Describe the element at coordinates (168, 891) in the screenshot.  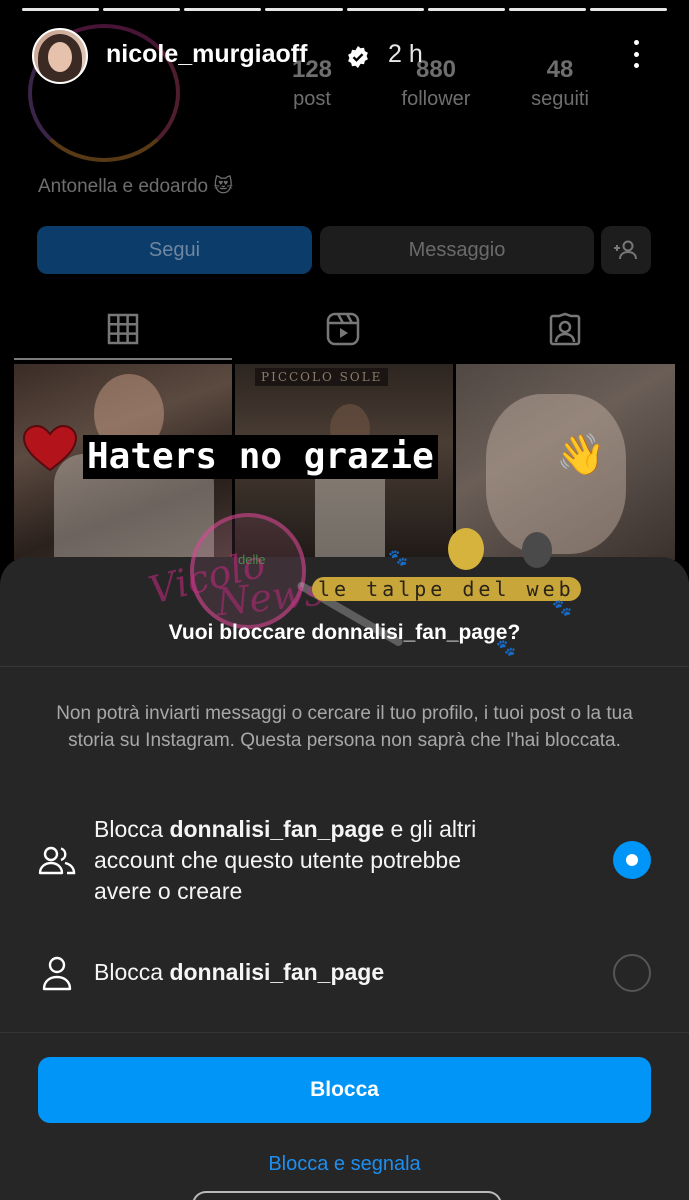
I see `option-text: avere o creare` at that location.